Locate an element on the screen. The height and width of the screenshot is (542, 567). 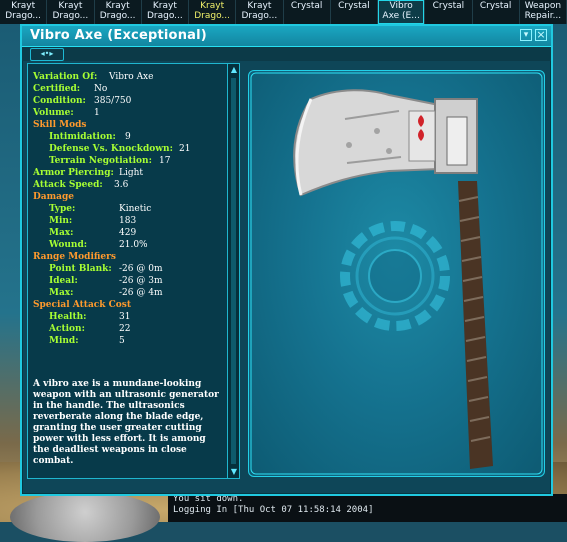
nav-arrows-icon: ◂•▸ is located at coordinates (47, 54).